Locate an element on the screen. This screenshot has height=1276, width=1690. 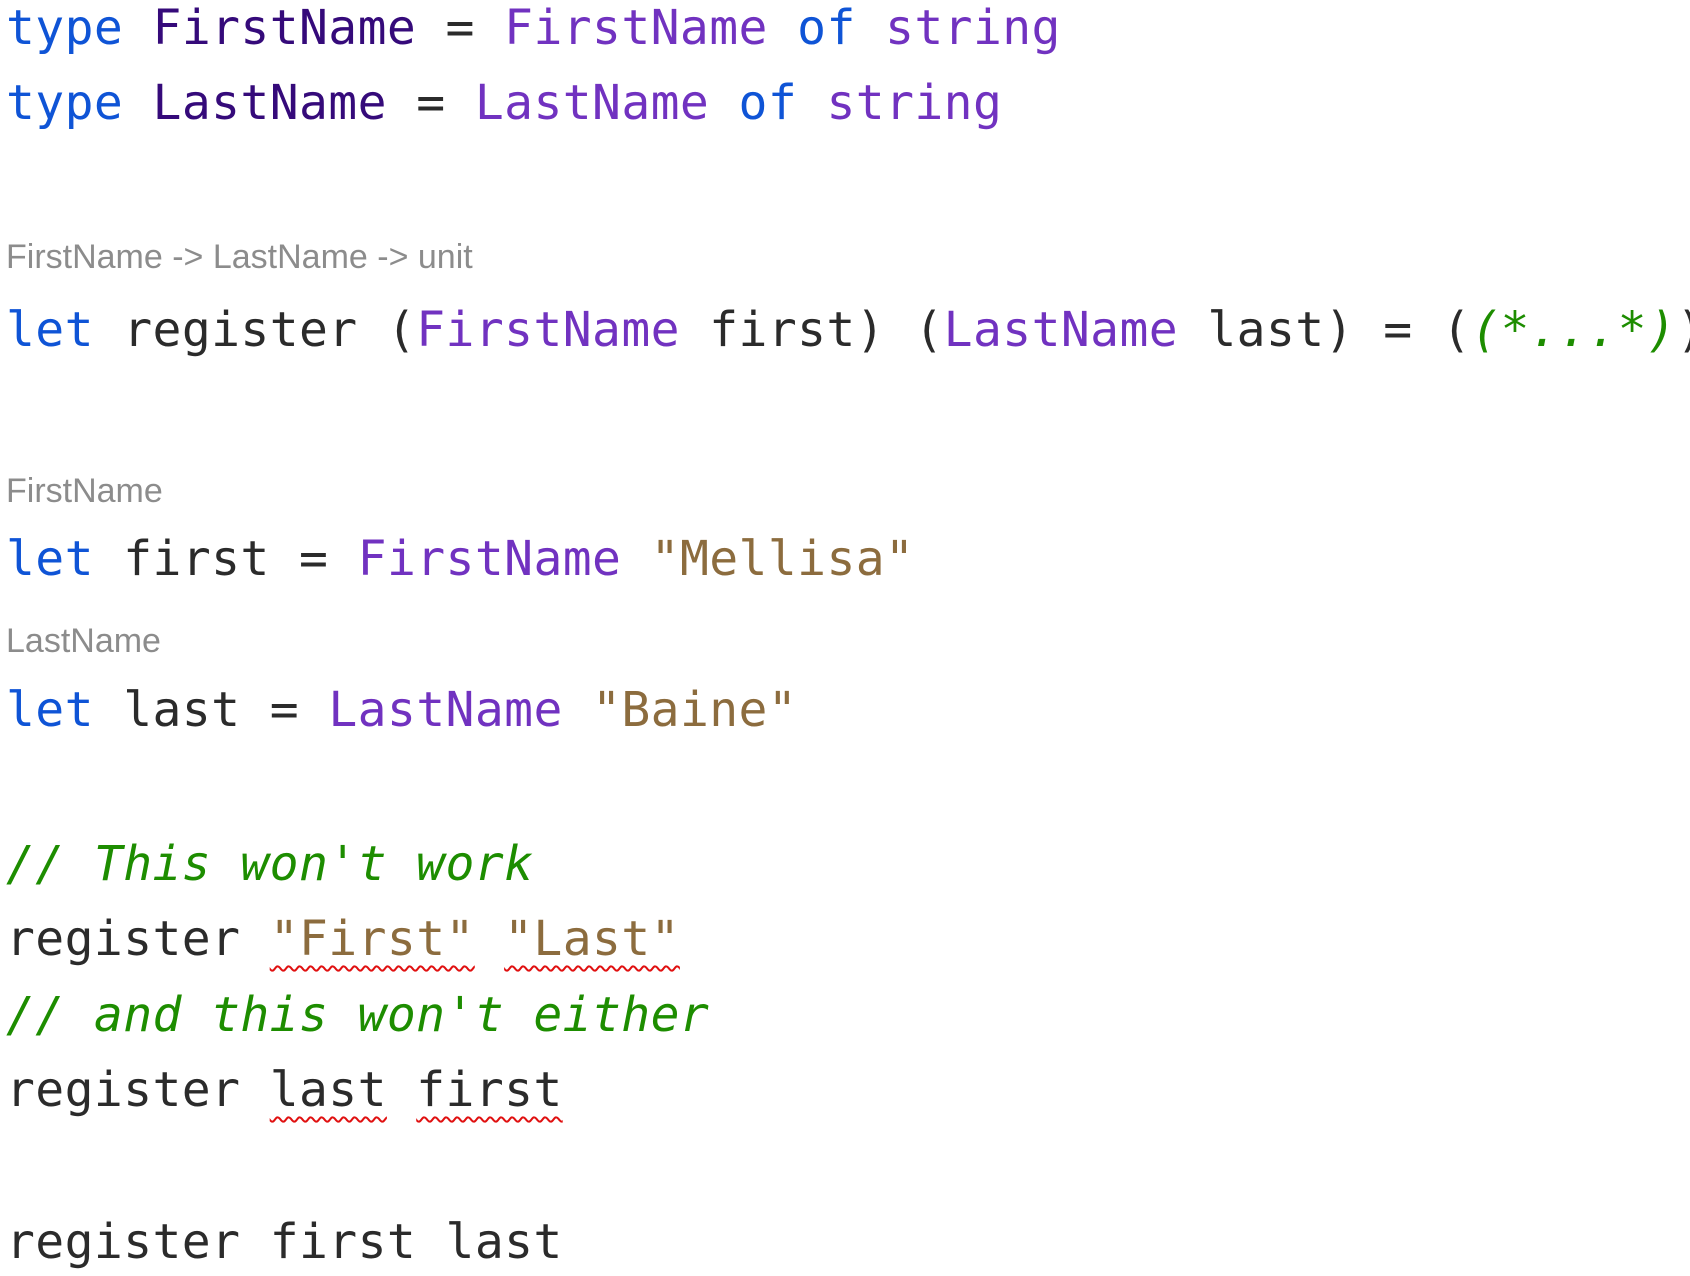
code-line-register-correct: register first last is located at coordinates (284, 1242).